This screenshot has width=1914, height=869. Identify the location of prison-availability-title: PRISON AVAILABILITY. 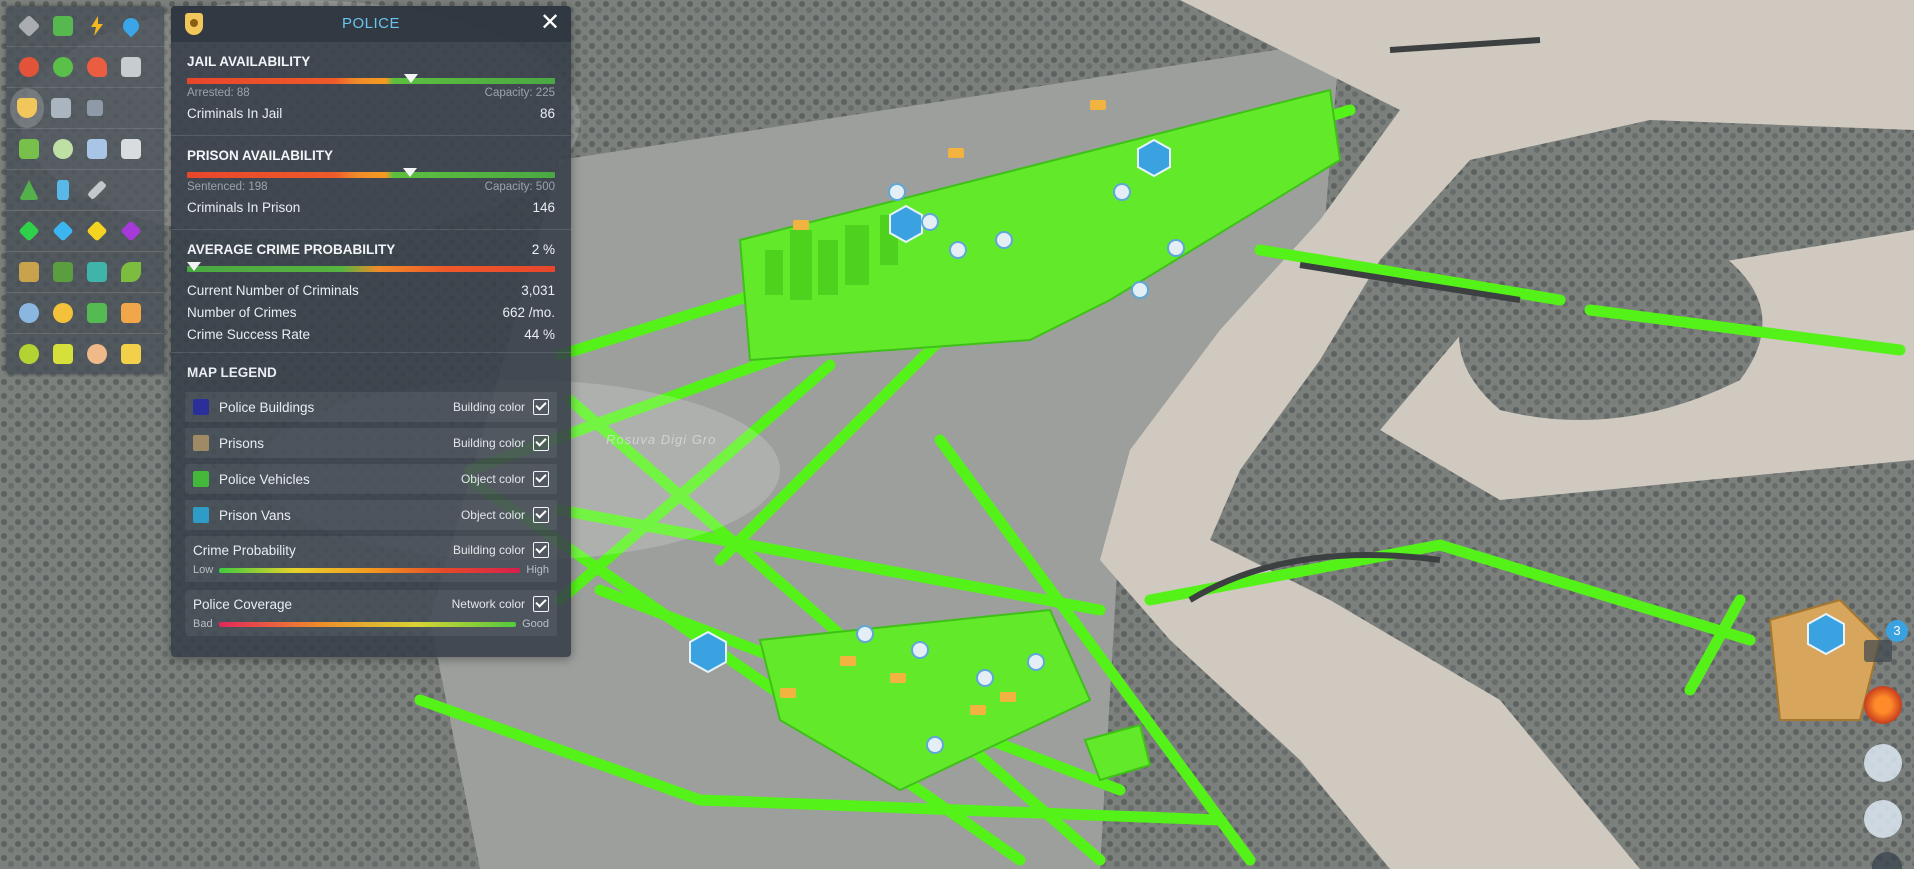
(260, 155).